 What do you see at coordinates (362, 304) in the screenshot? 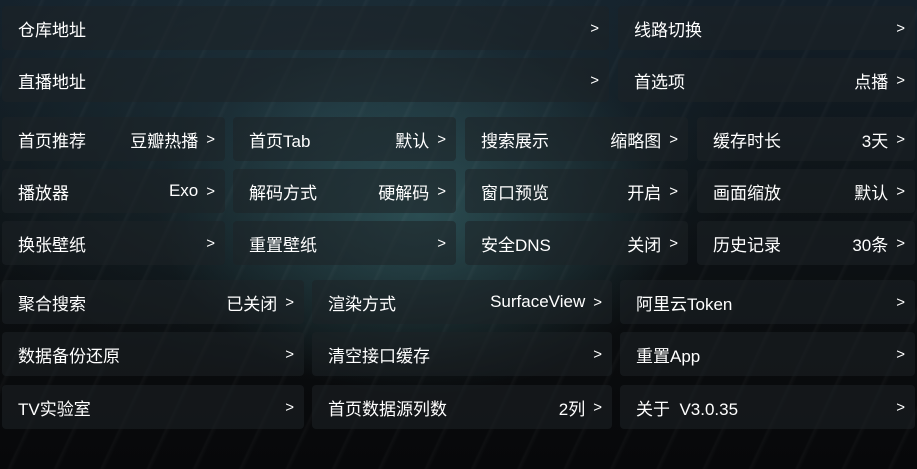
I see `setting-label: 渲染方式` at bounding box center [362, 304].